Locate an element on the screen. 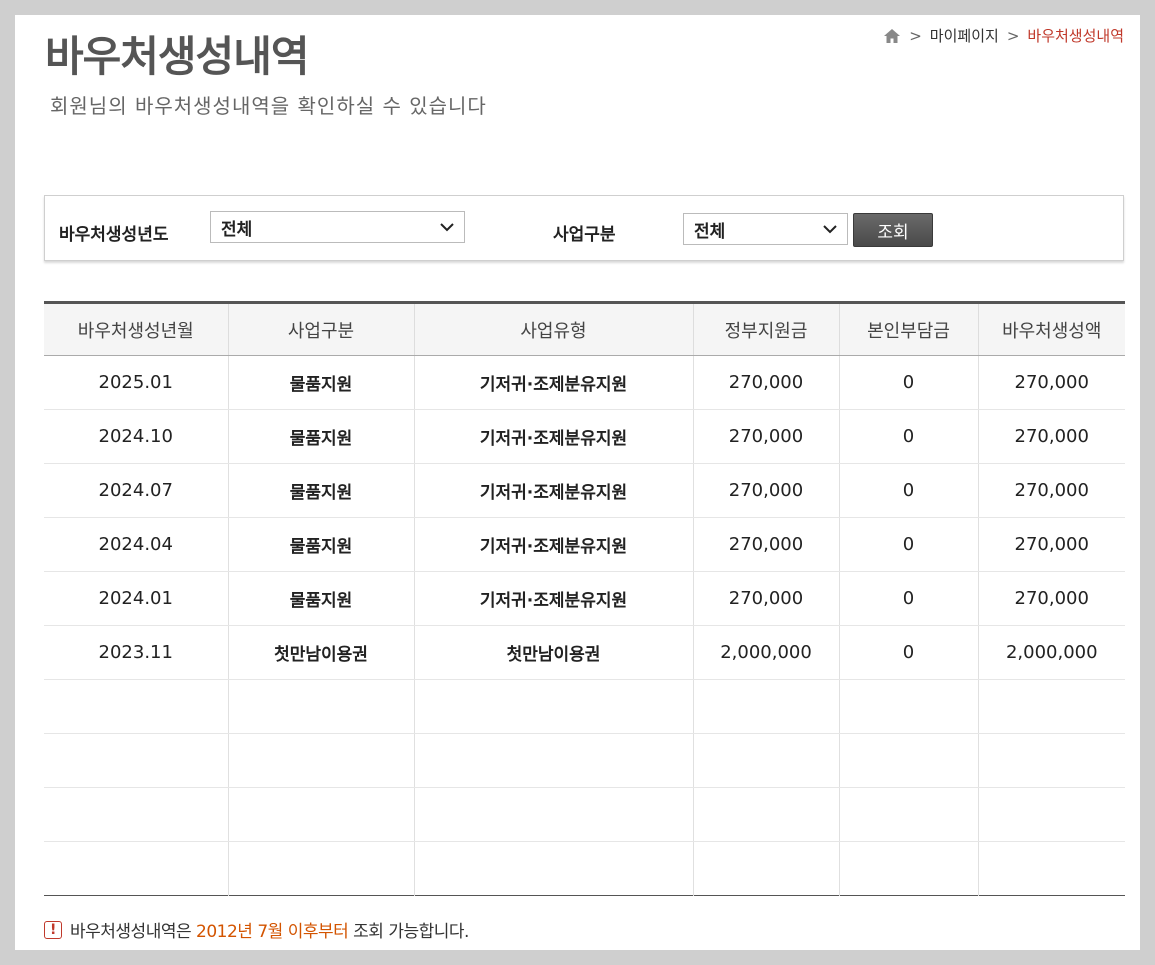 This screenshot has width=1155, height=965. breadcrumb-item-current: 바우처생성내역 is located at coordinates (1075, 36).